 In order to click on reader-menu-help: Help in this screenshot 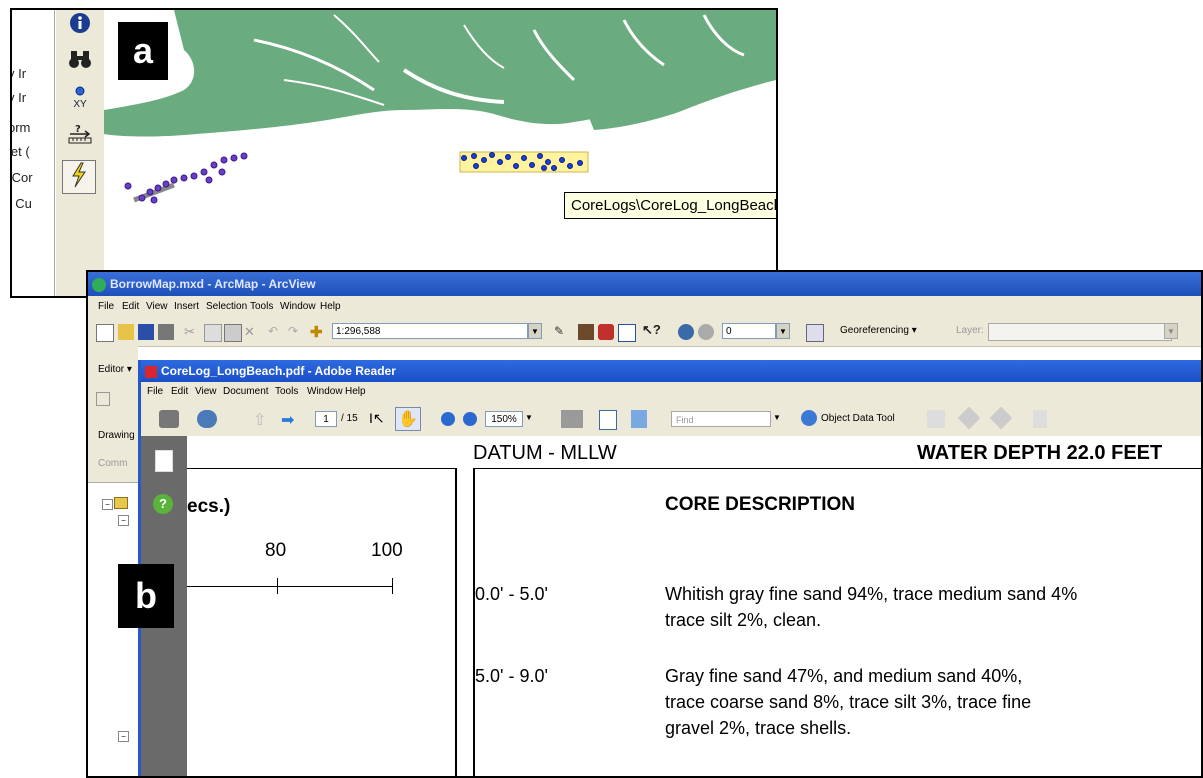, I will do `click(355, 392)`.